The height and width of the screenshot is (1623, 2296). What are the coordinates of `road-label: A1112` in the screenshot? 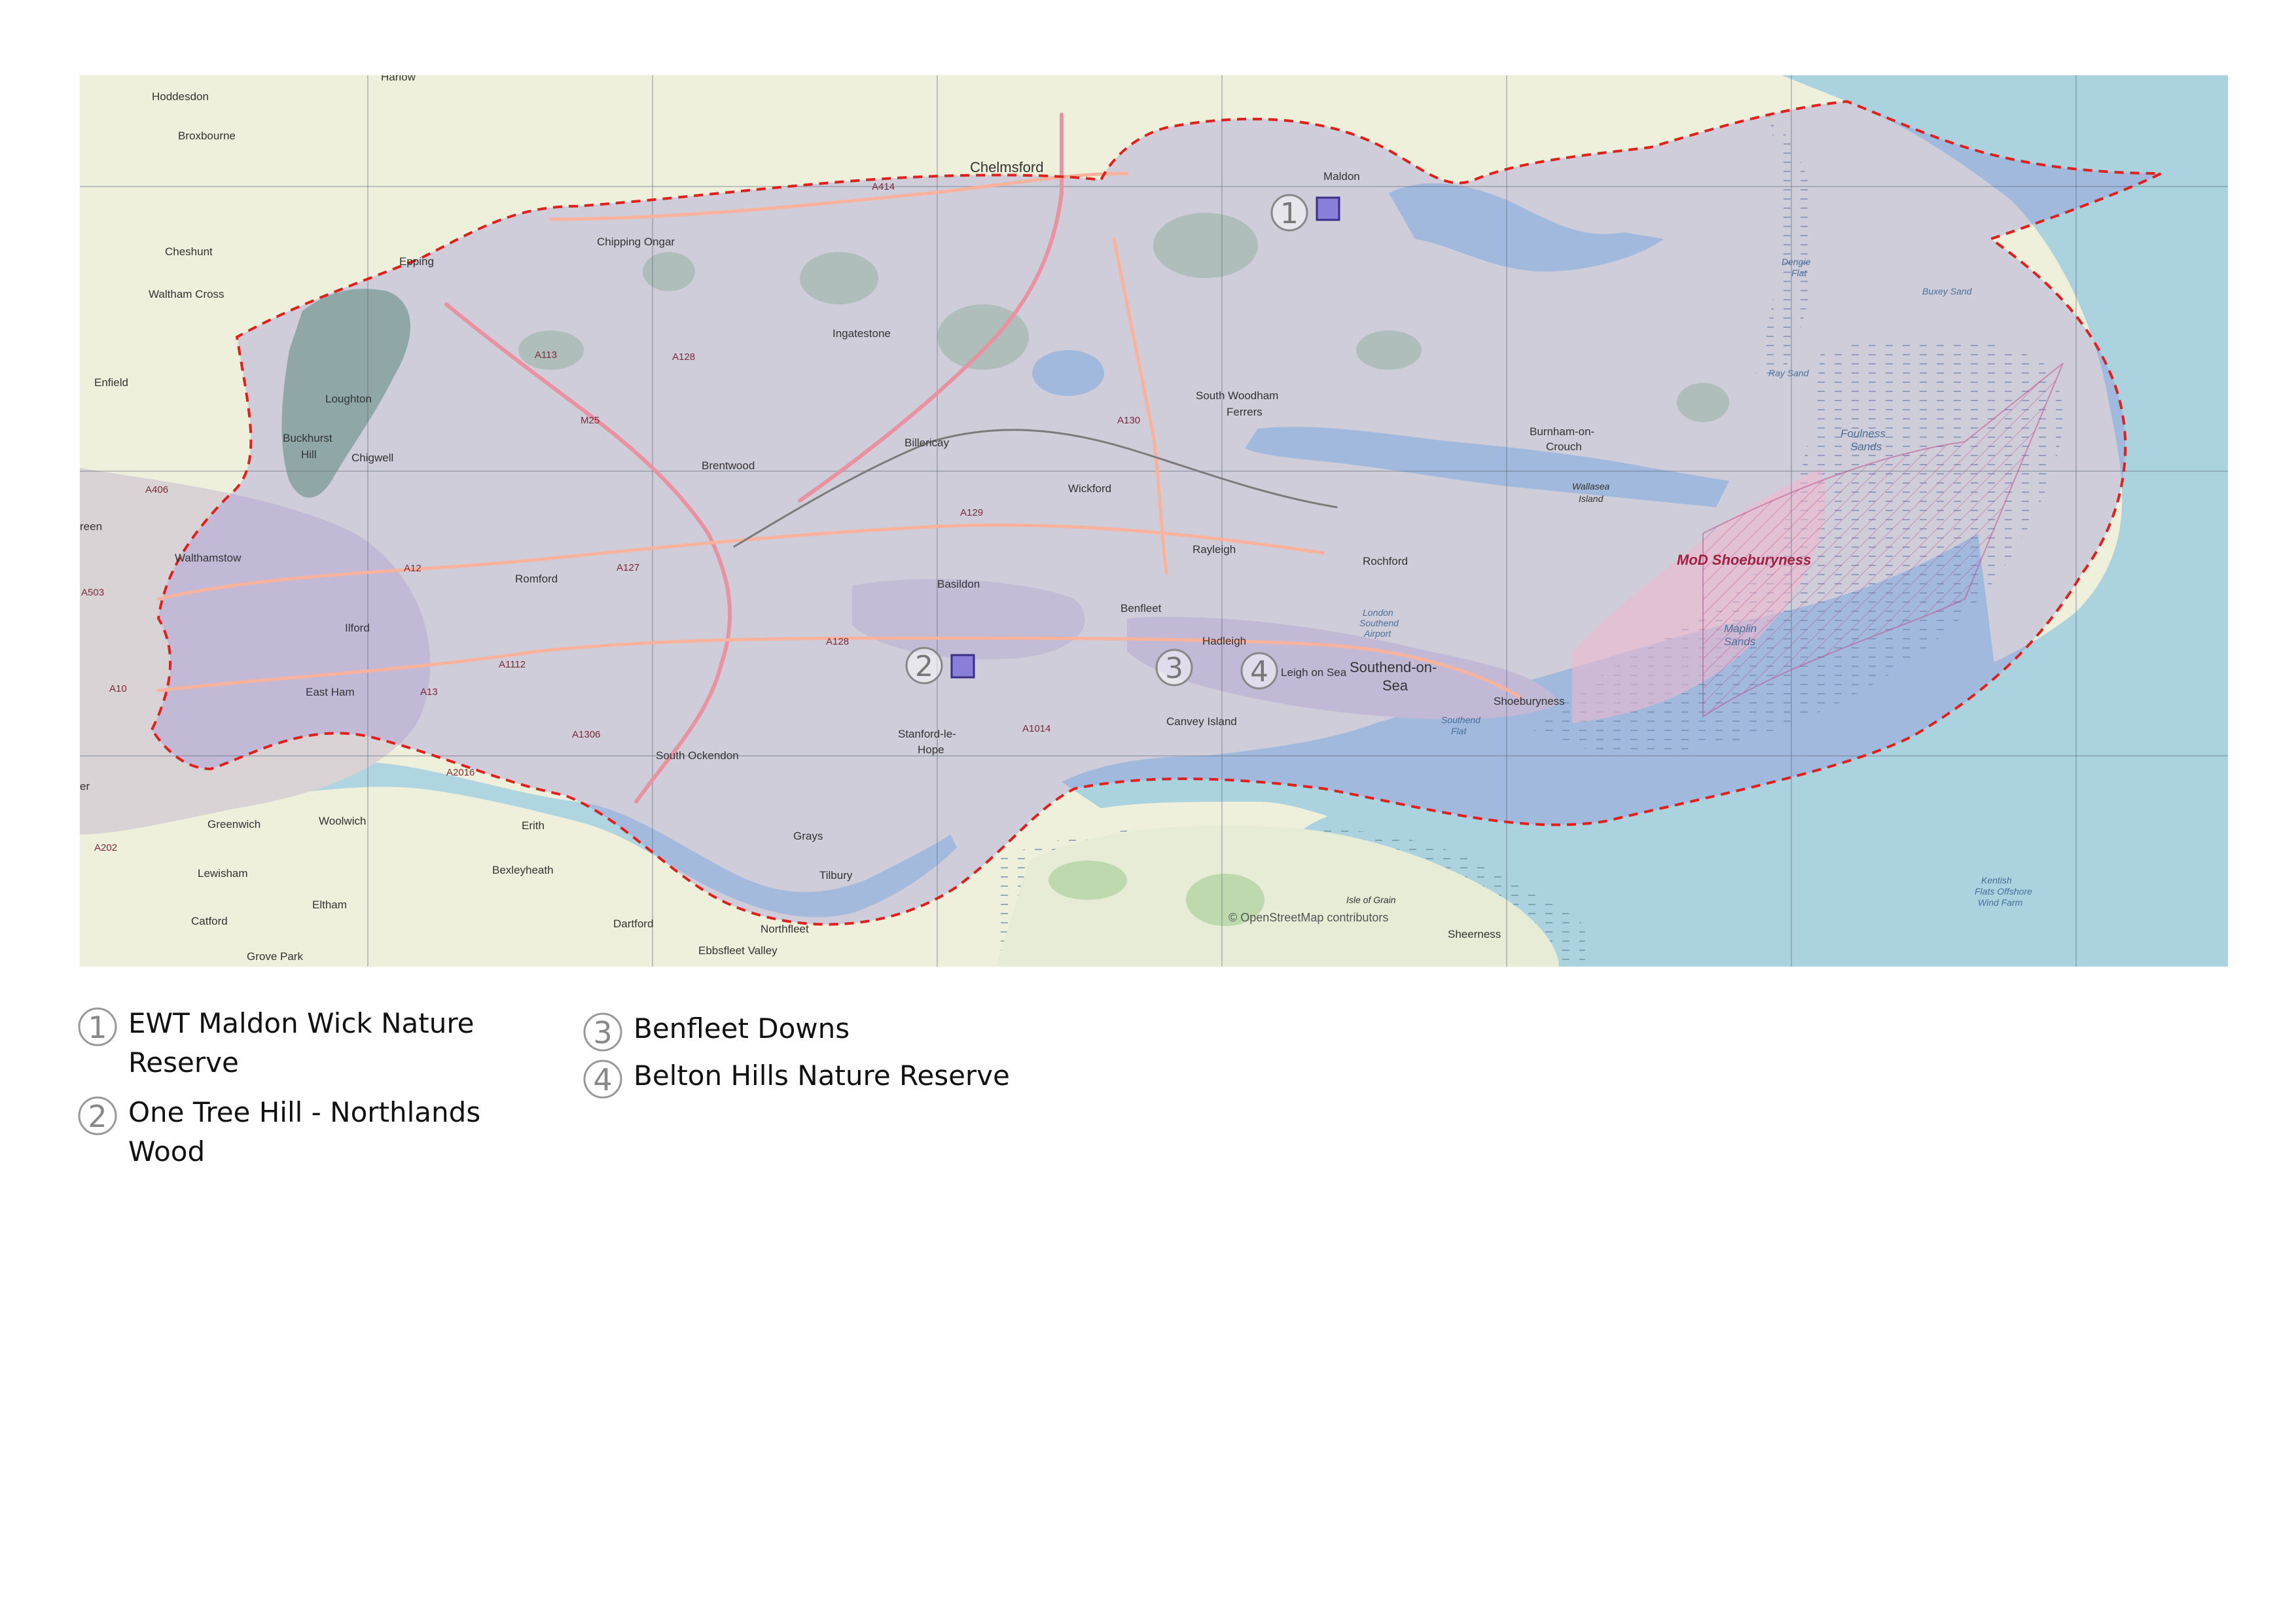 It's located at (512, 664).